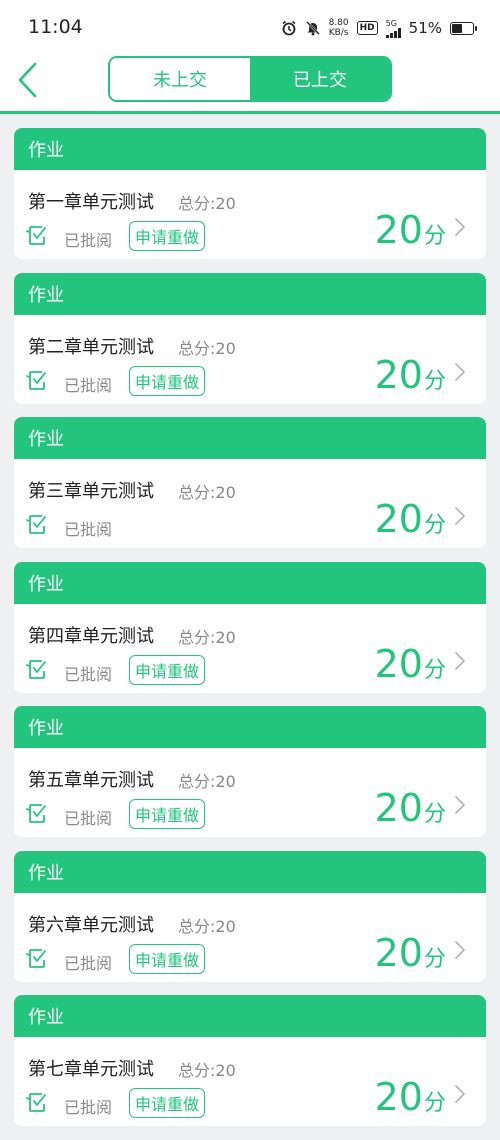 This screenshot has height=1140, width=500. I want to click on app-header: 未上交 已上交, so click(250, 85).